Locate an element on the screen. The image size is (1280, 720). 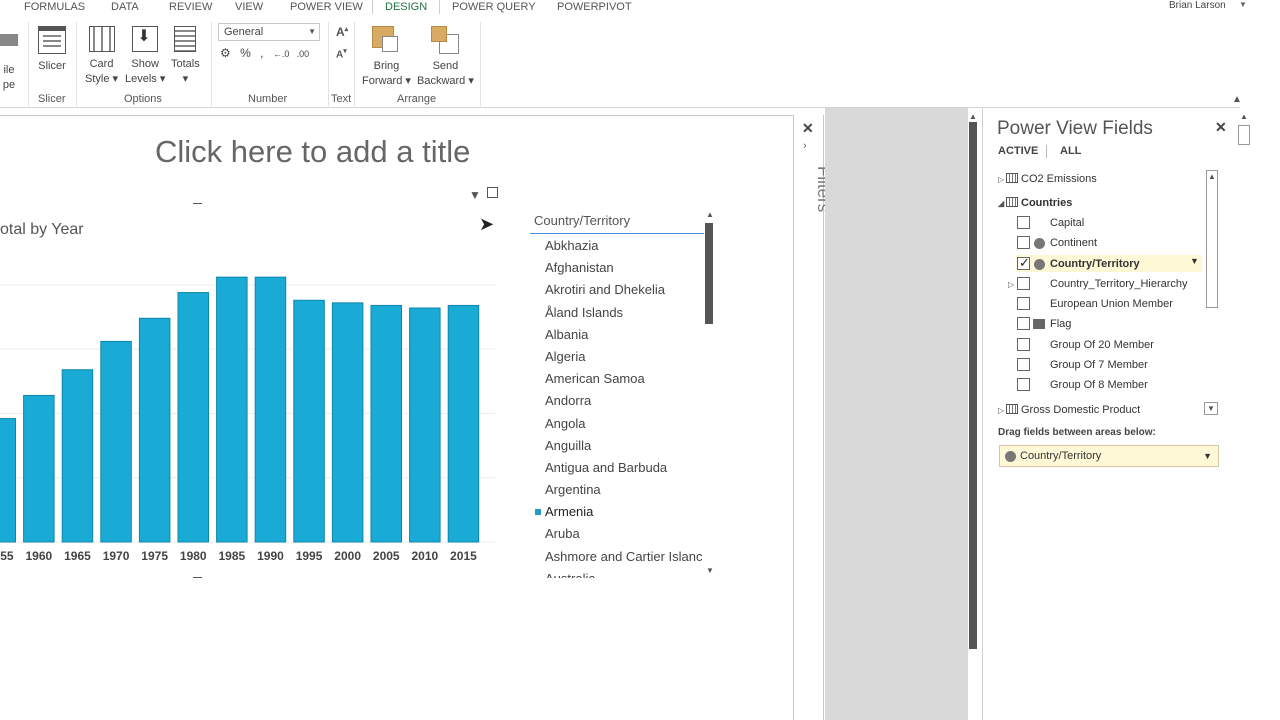
ribbon-collapse-icon: ▲ is located at coordinates (1237, 99).